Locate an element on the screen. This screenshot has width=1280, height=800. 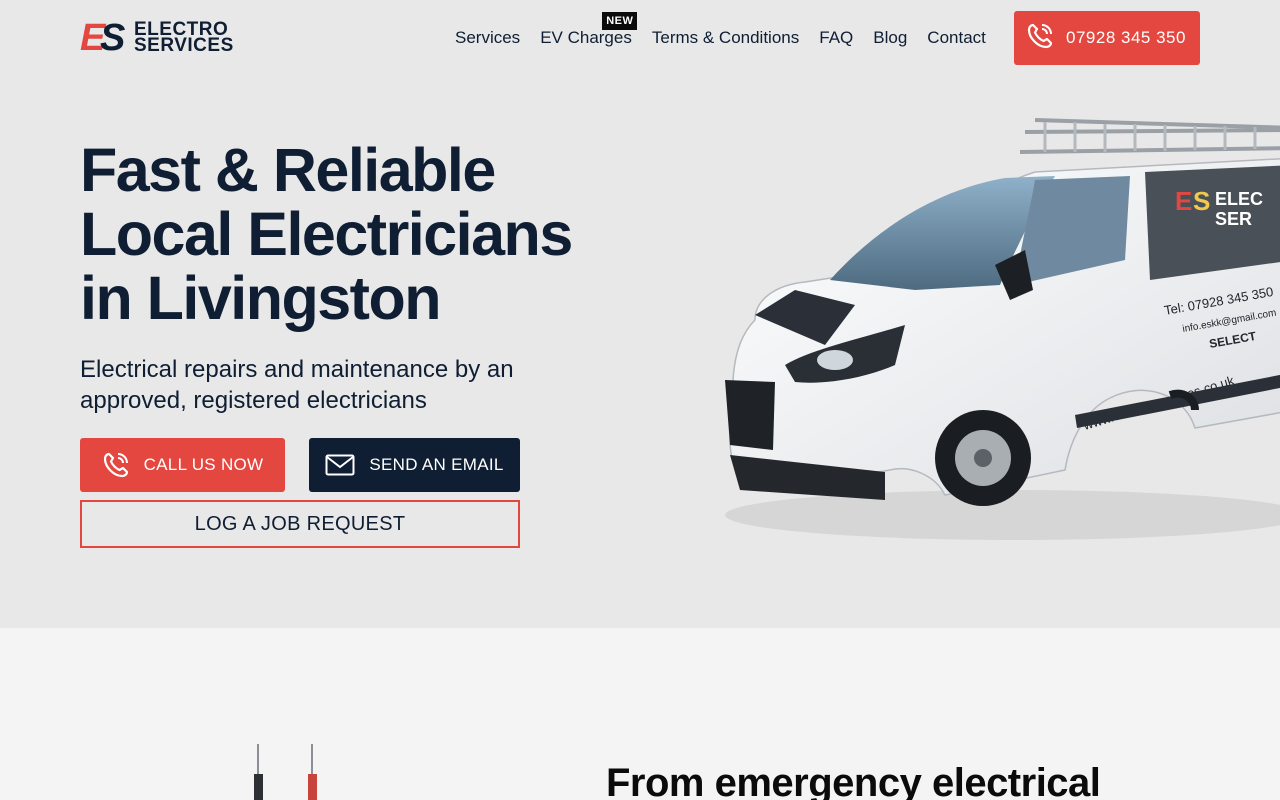
nav-terms: Terms & Conditions is located at coordinates (725, 38).